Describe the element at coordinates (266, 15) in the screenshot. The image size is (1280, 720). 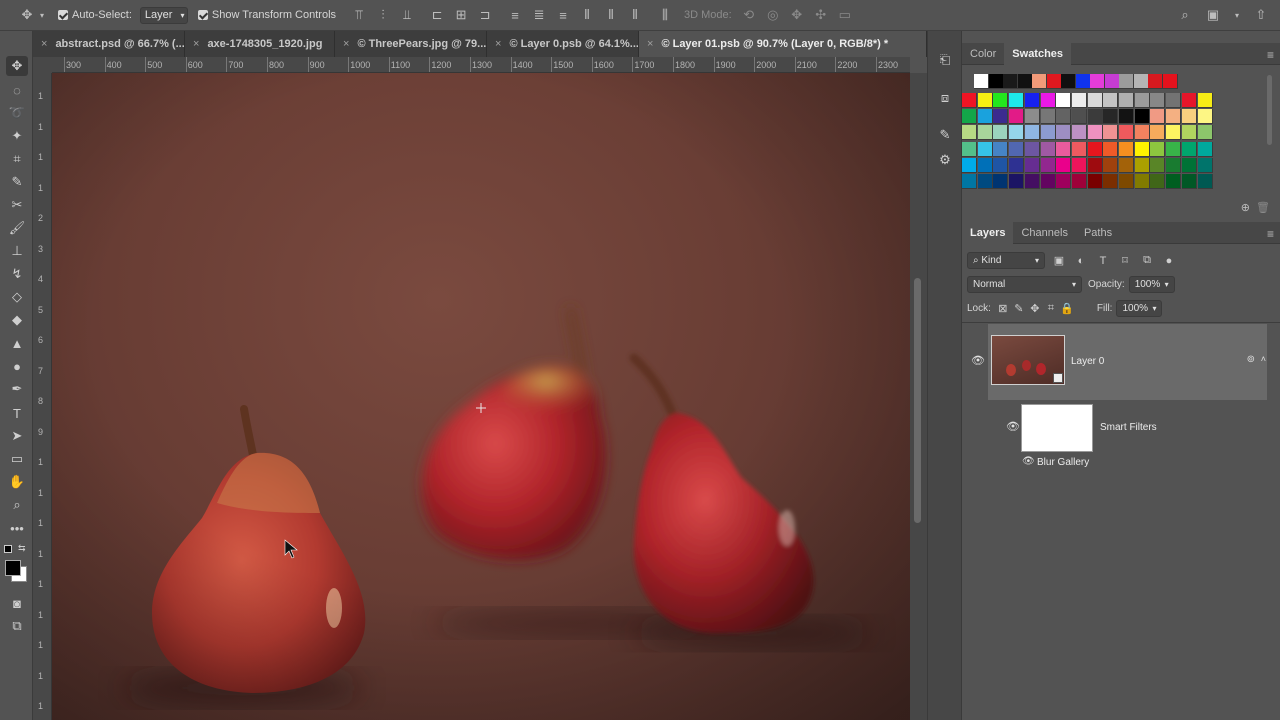
I see `show-transform-checkbox: Show Transform Controls` at that location.